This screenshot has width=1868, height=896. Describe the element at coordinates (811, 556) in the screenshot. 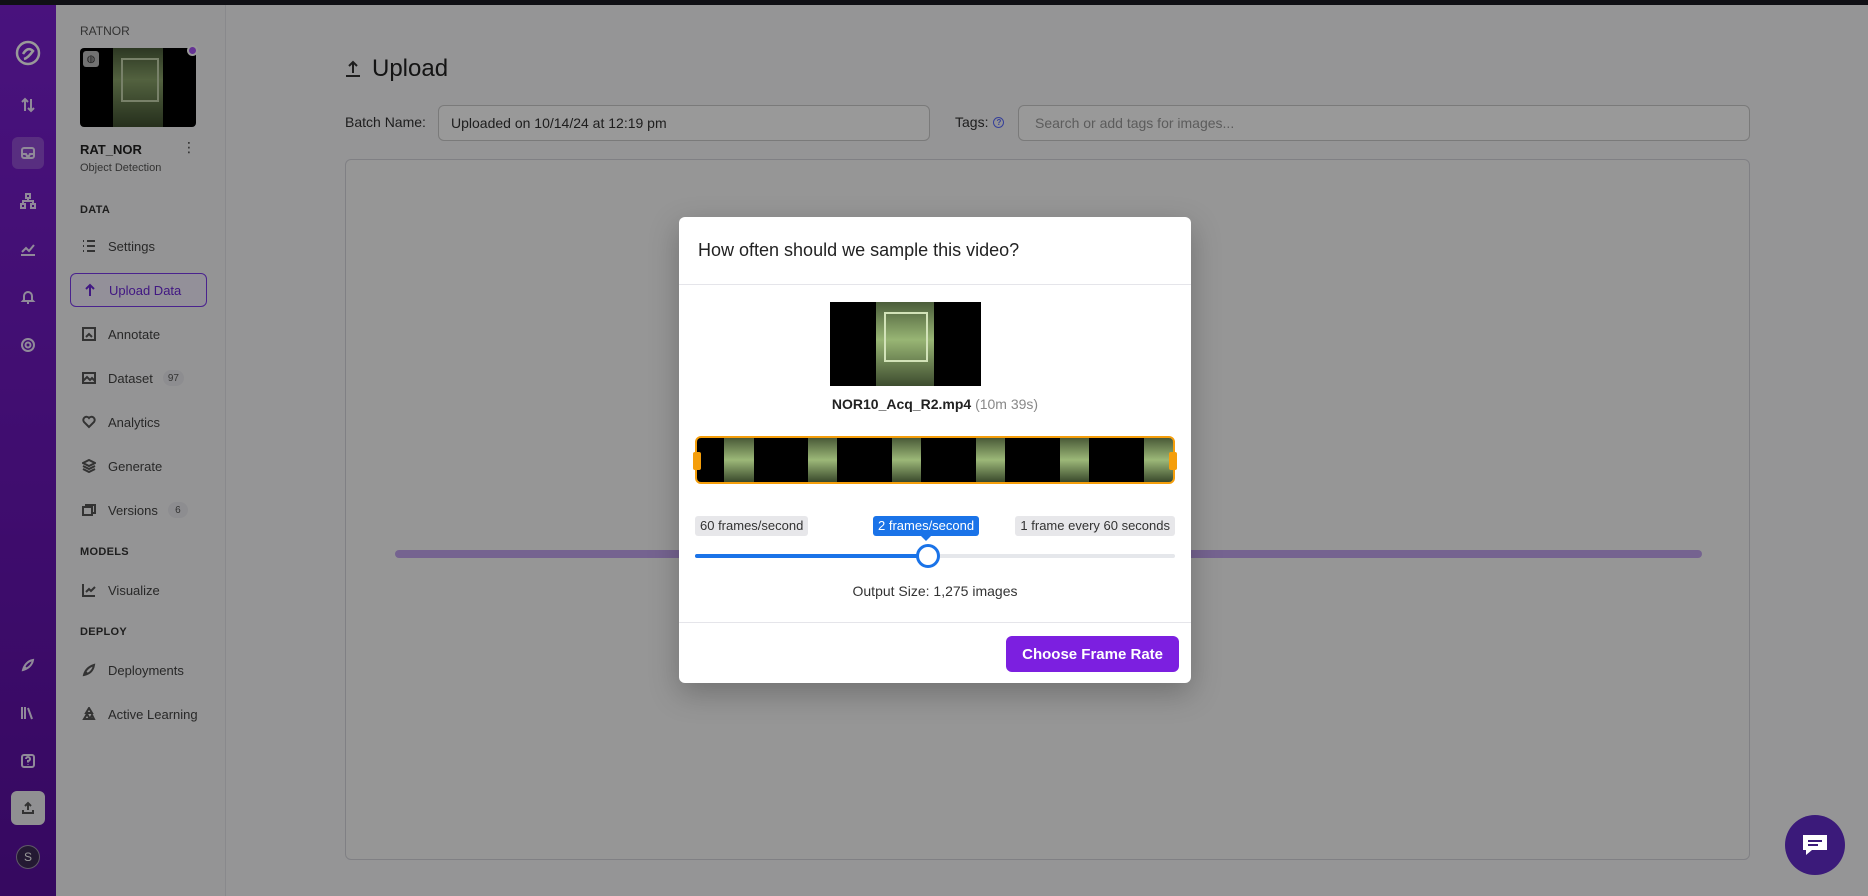

I see `slider-fill` at that location.